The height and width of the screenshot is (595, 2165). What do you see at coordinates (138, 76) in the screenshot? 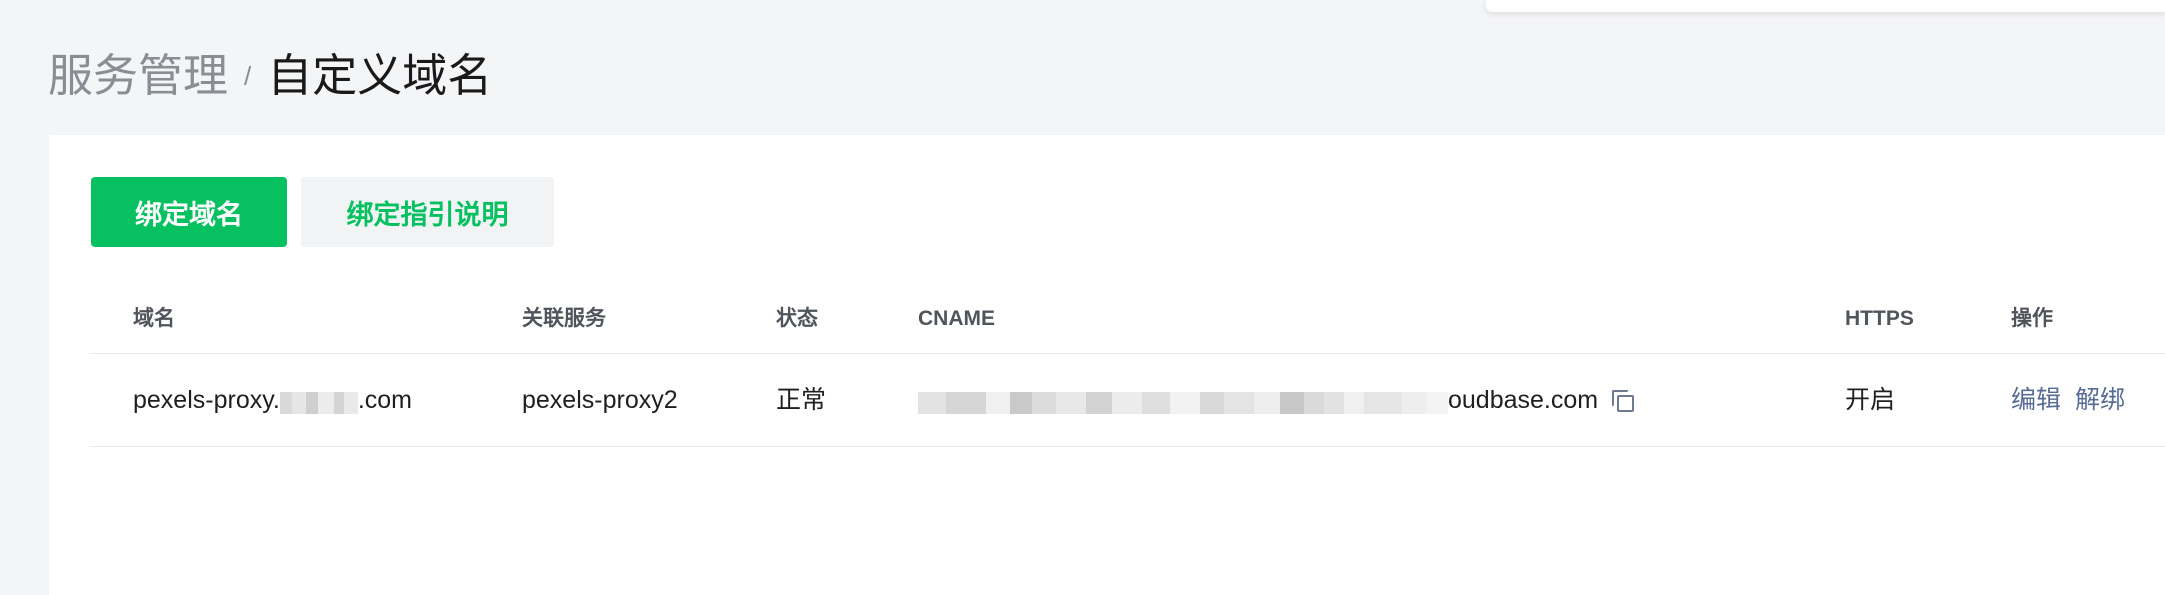
I see `breadcrumb-parent-link: 服务管理` at bounding box center [138, 76].